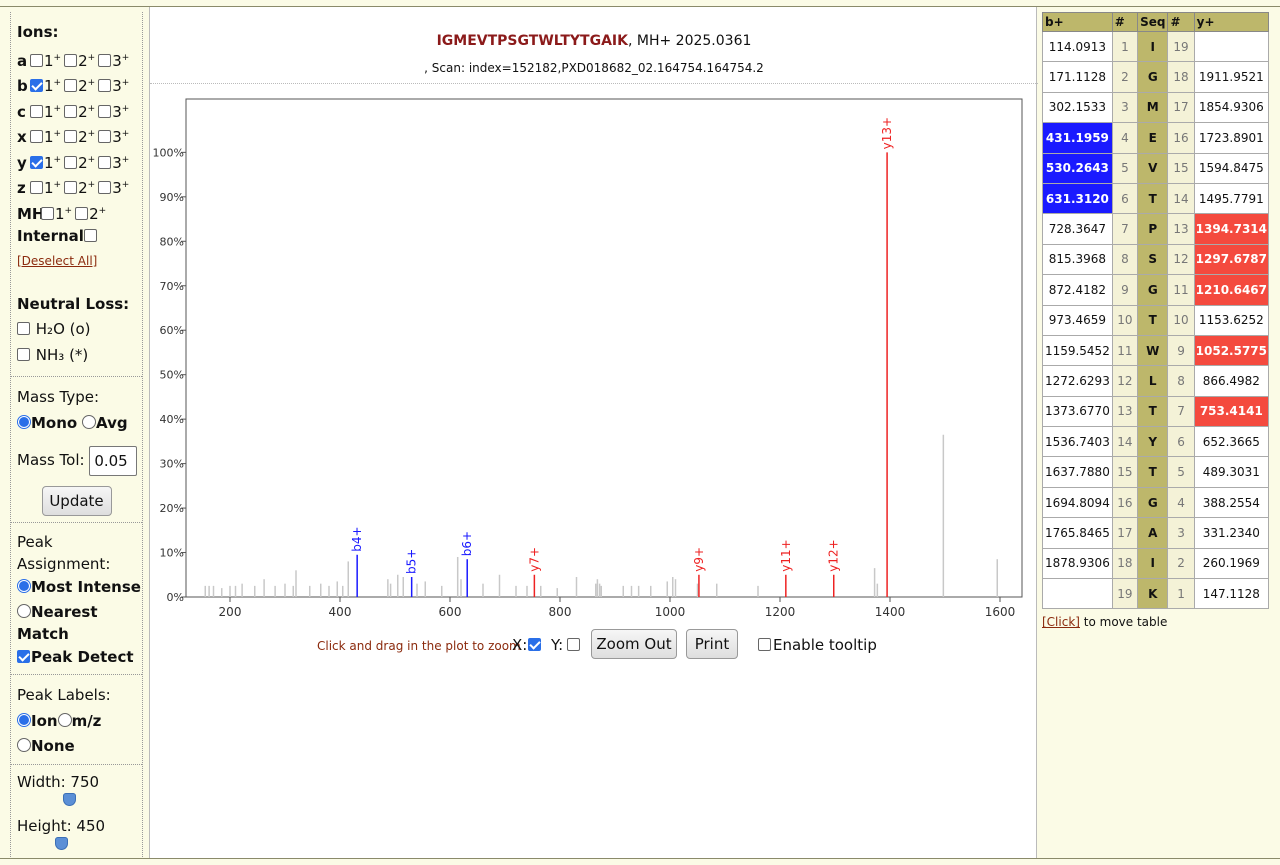 The width and height of the screenshot is (1280, 865). I want to click on peak-label: y12+, so click(834, 555).